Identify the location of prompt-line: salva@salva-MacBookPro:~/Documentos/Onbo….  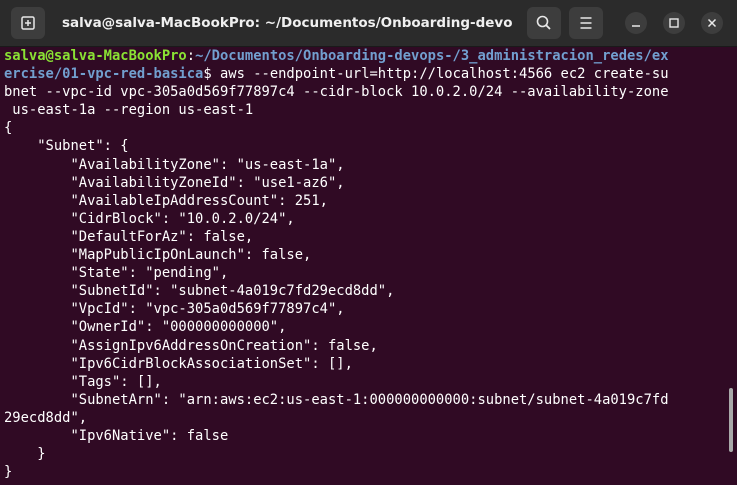
(366, 56).